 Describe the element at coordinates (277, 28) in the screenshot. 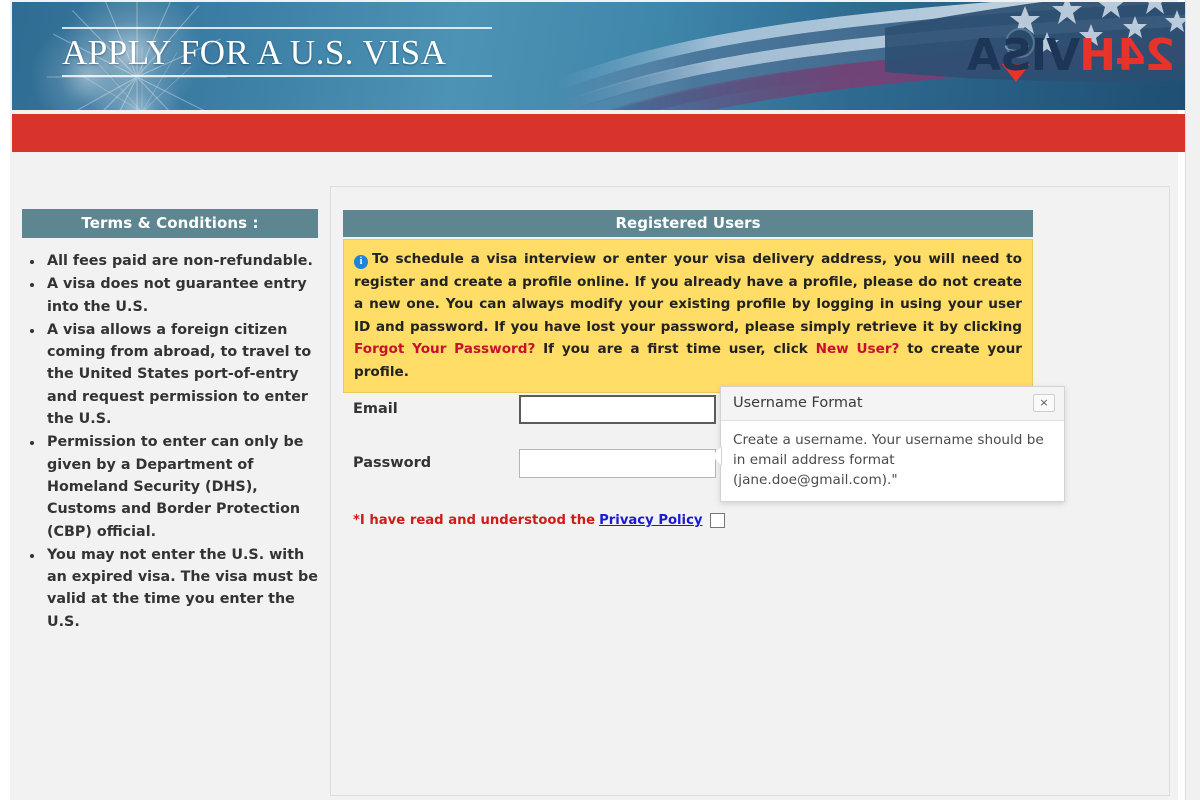

I see `title-rule-top` at that location.